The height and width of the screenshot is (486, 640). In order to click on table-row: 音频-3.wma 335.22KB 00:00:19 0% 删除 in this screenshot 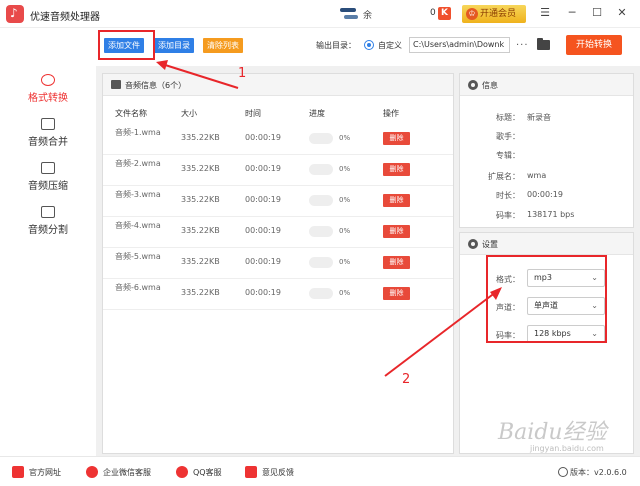, I will do `click(278, 201)`.